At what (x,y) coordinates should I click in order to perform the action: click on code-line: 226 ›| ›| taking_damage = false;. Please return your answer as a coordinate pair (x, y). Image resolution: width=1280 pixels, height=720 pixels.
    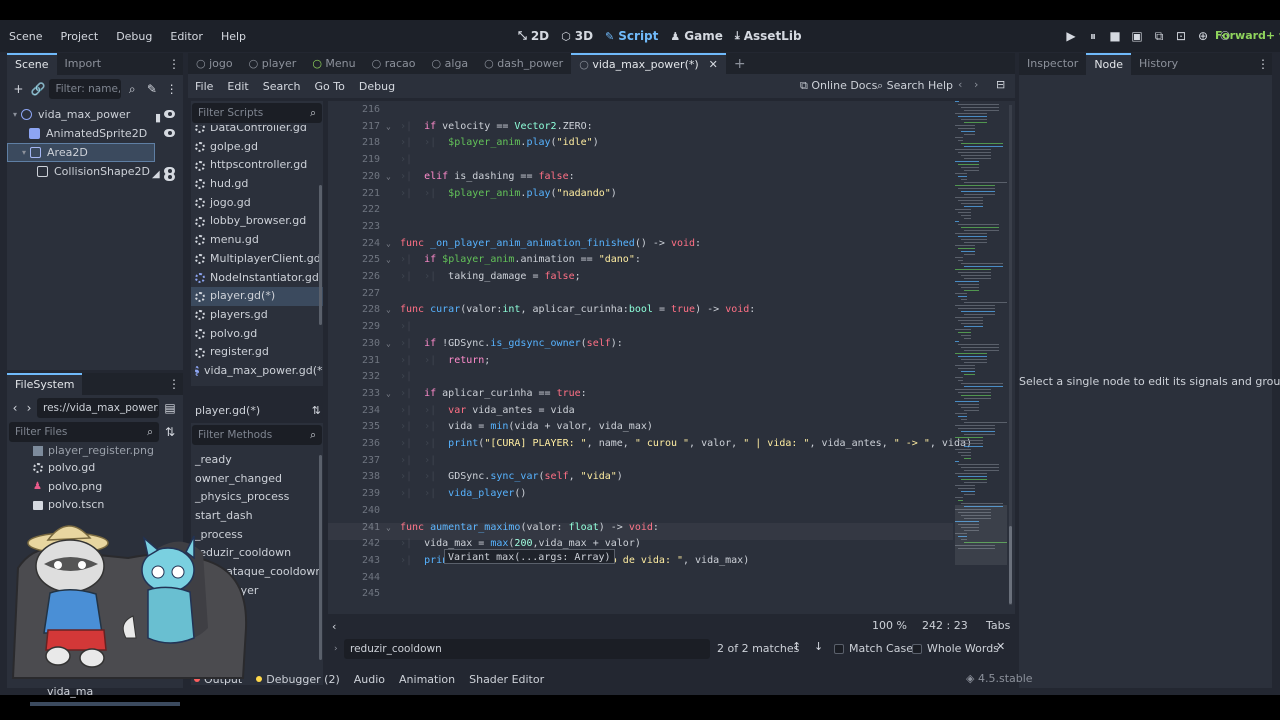
    Looking at the image, I should click on (638, 277).